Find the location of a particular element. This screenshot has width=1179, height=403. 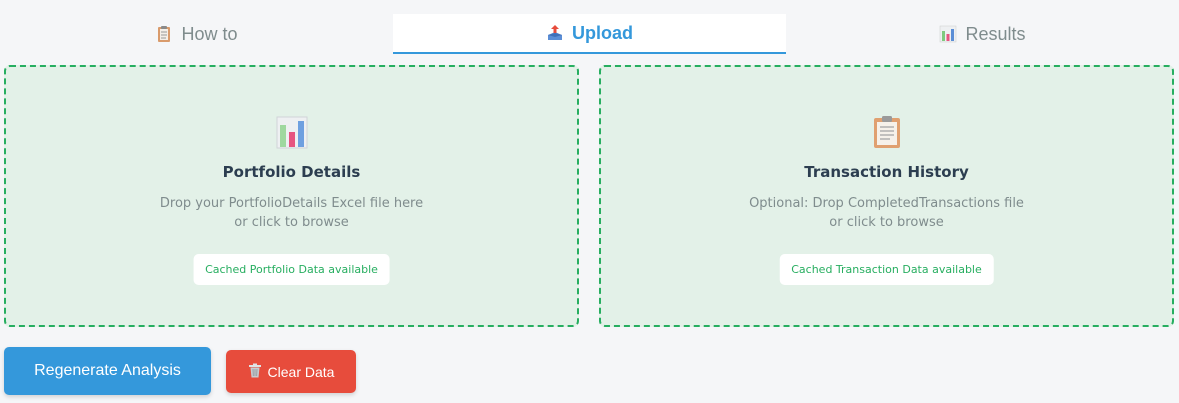

button-label: Clear Data is located at coordinates (301, 371).